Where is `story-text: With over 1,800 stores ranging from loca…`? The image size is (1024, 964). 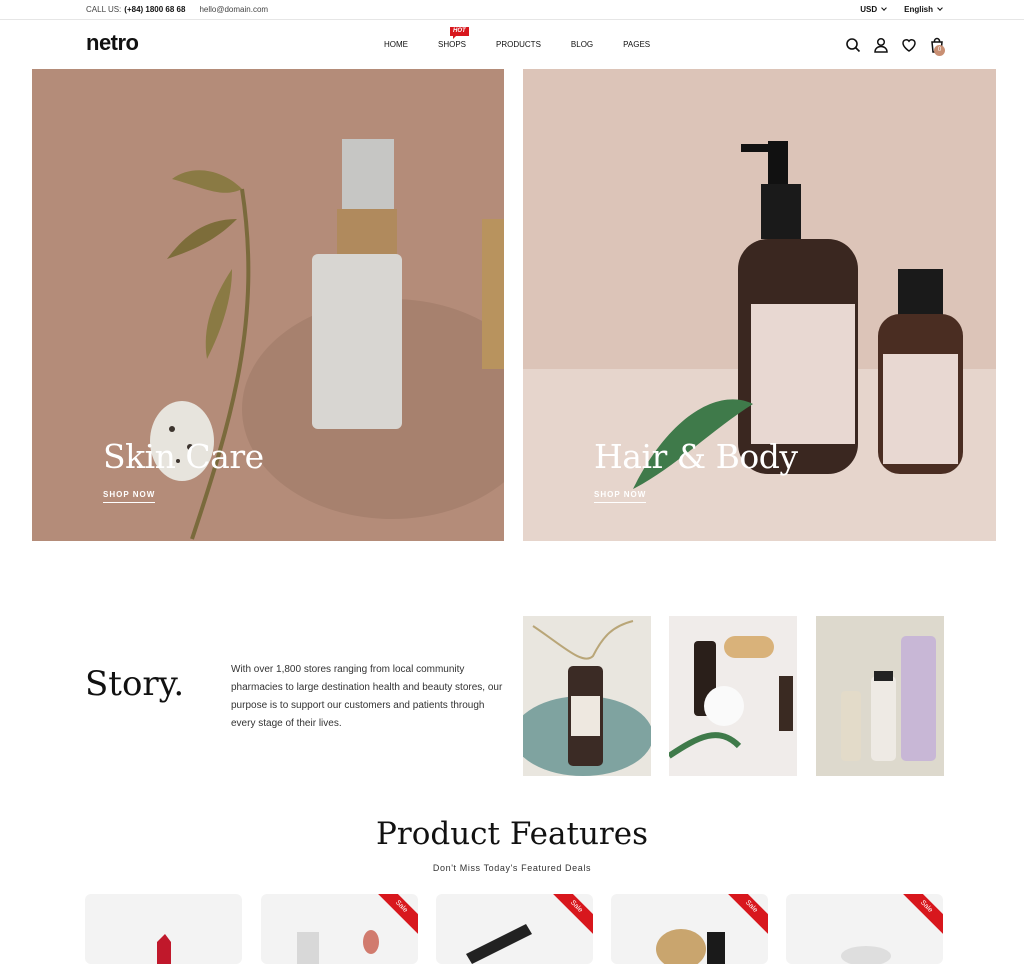
story-text: With over 1,800 stores ranging from loca… is located at coordinates (367, 696).